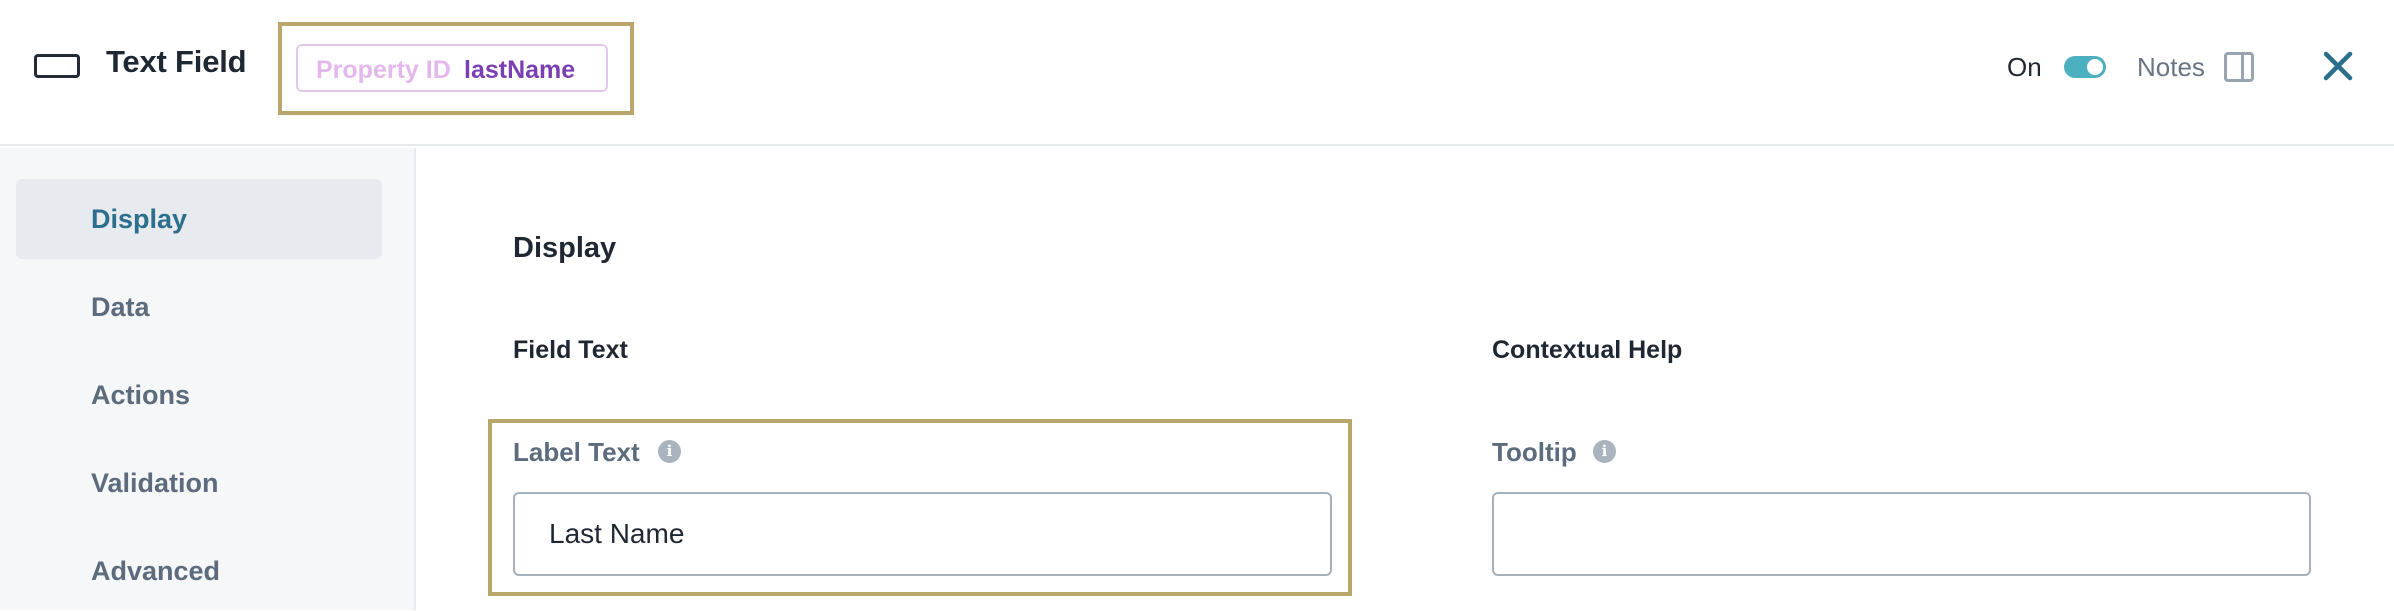 This screenshot has width=2394, height=611. Describe the element at coordinates (1901, 534) in the screenshot. I see `tooltip-input` at that location.